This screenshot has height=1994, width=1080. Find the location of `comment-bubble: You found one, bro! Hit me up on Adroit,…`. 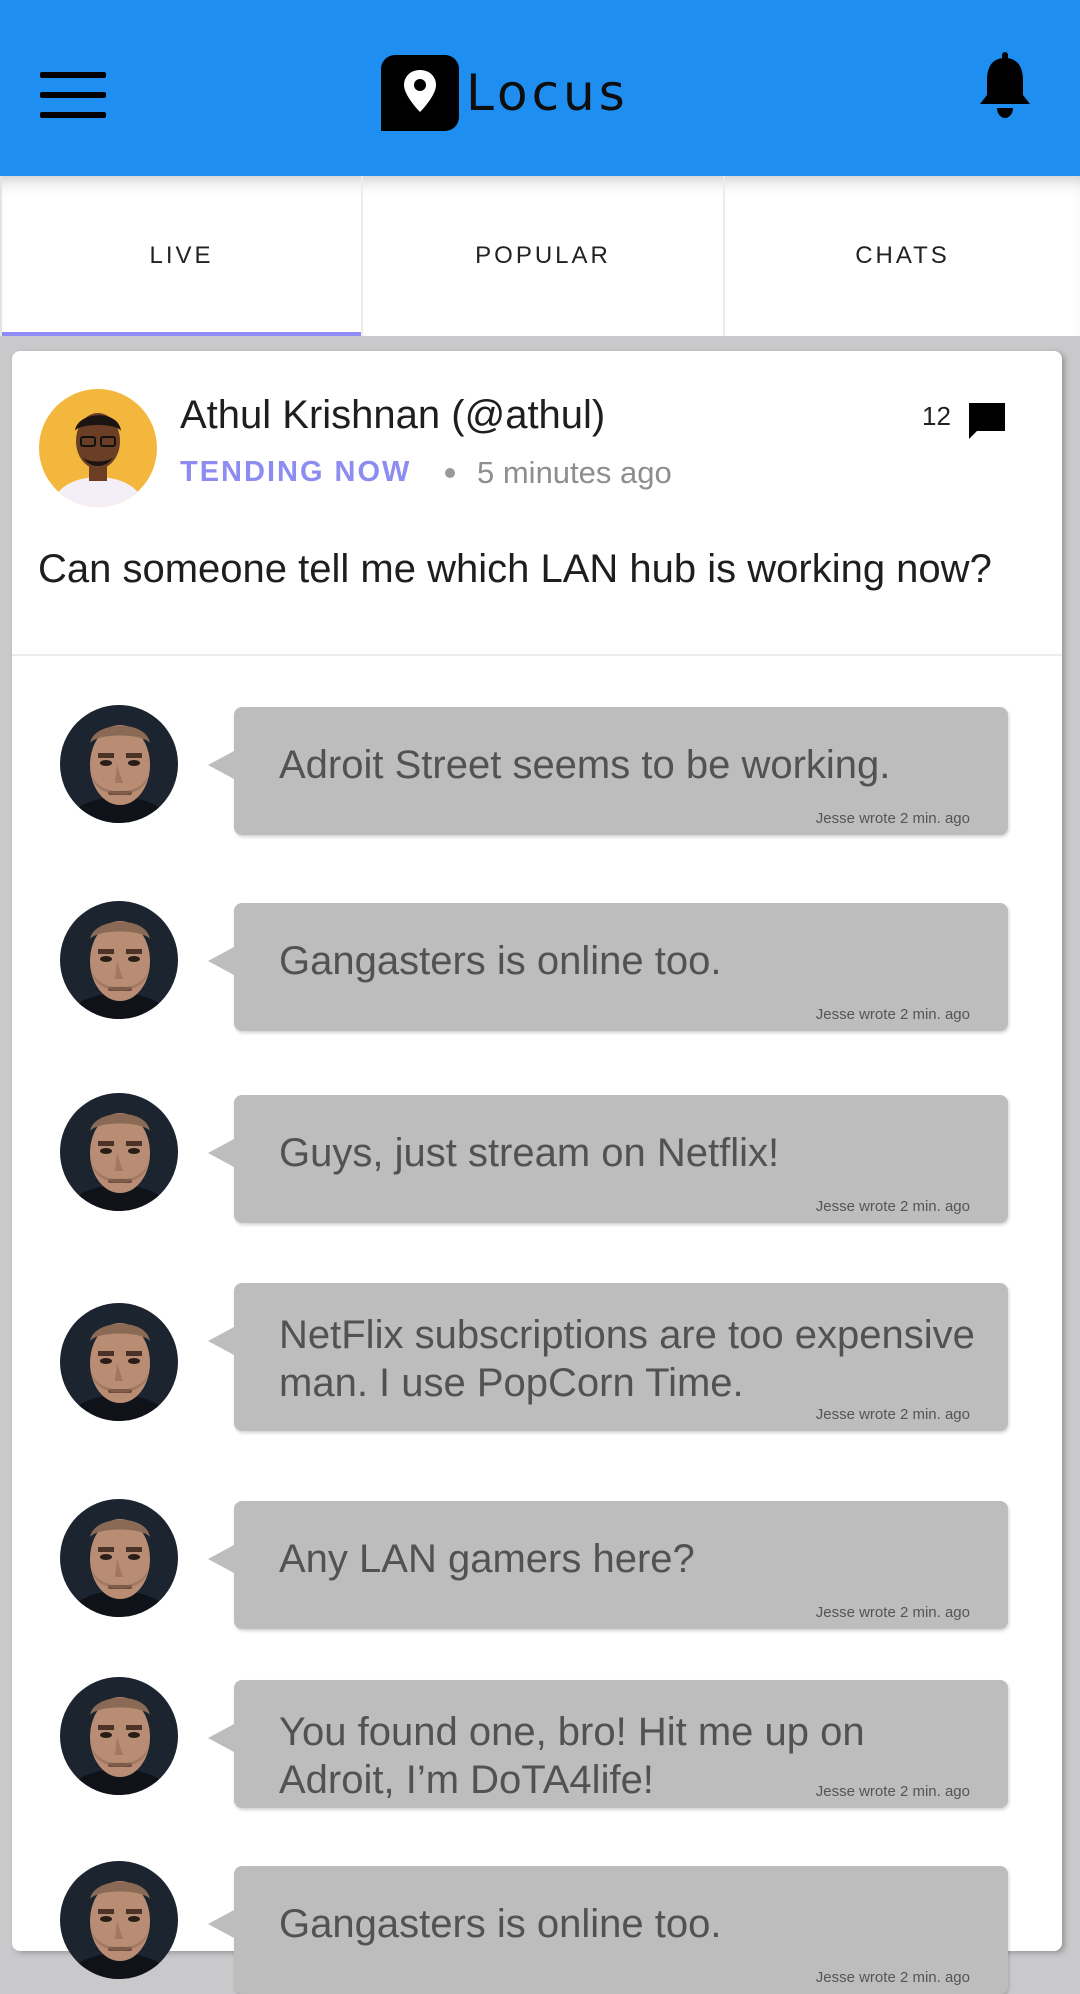

comment-bubble: You found one, bro! Hit me up on Adroit,… is located at coordinates (608, 1744).